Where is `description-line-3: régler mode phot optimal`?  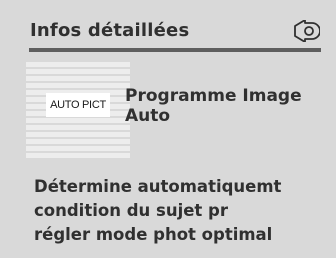 description-line-3: régler mode phot optimal is located at coordinates (153, 234).